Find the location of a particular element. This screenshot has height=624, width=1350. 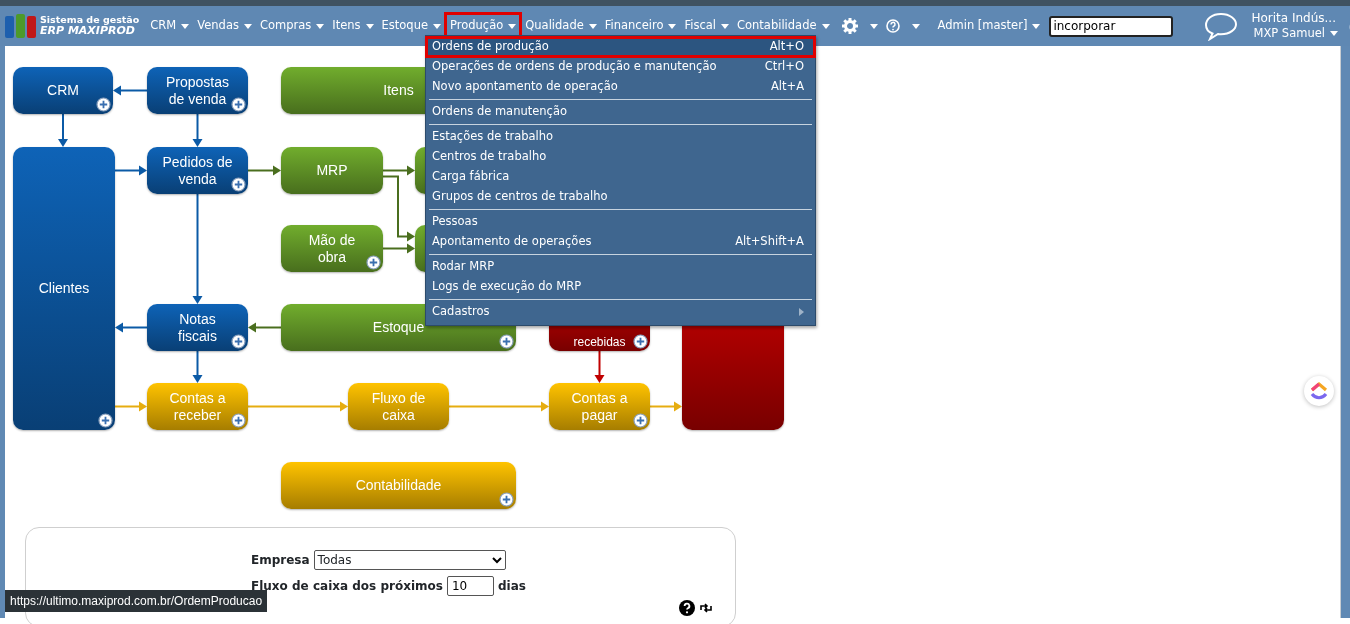

shortcut-text: Alt+Shift+A is located at coordinates (769, 242).